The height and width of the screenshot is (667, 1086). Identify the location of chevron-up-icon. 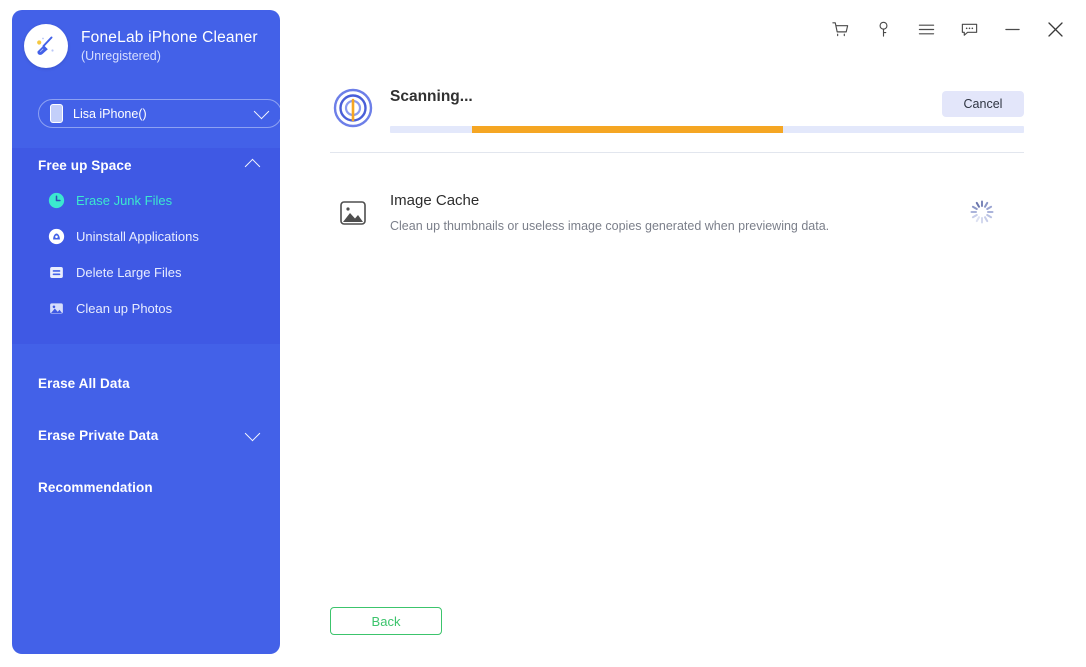
(252, 166).